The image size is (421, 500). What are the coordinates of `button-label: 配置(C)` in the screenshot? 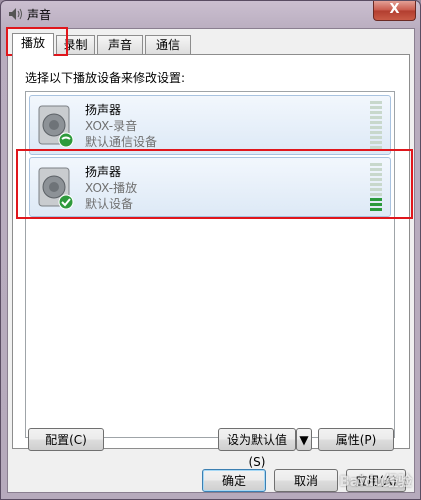 It's located at (66, 440).